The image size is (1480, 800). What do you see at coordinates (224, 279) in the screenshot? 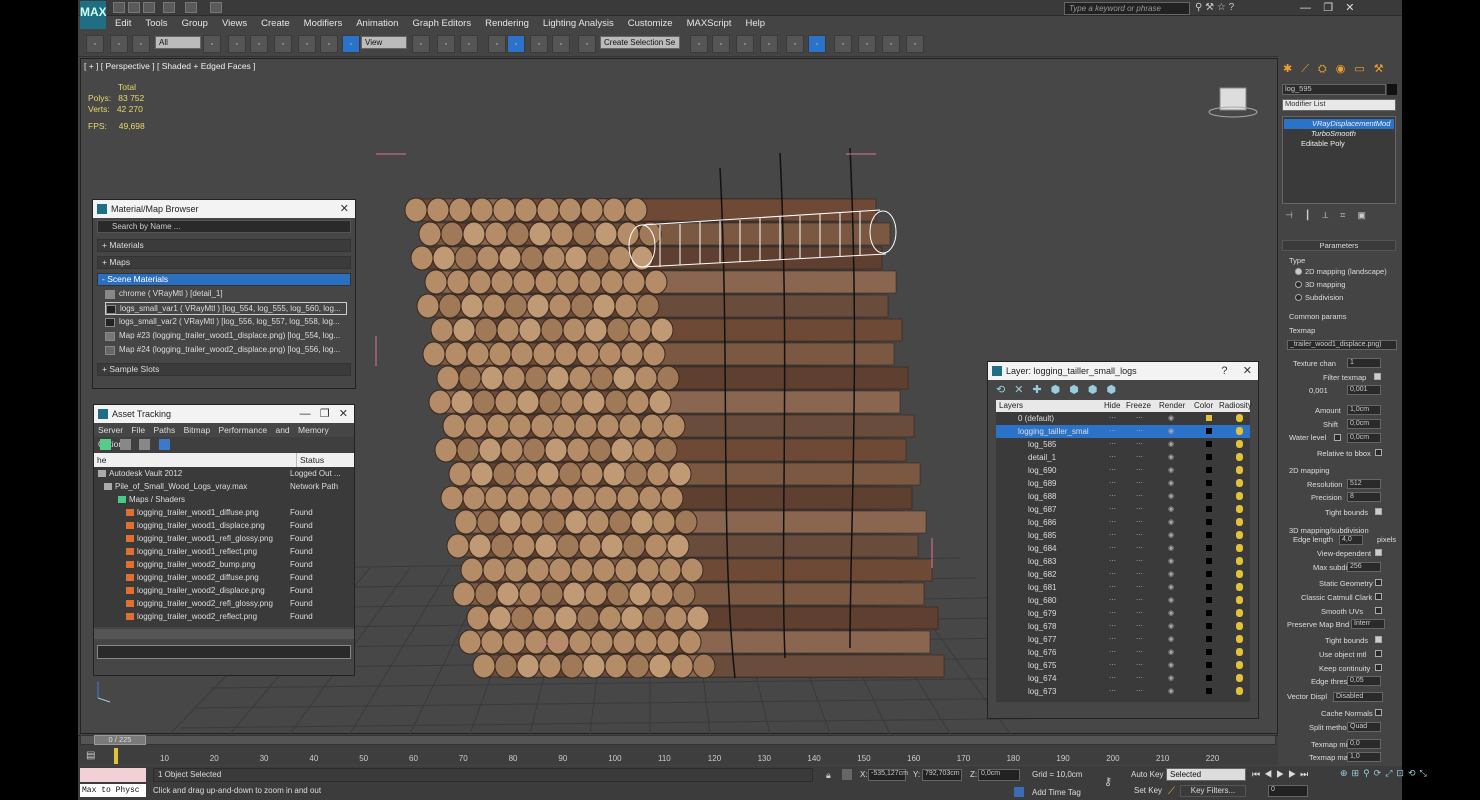
I see `section-scene-materials: - Scene Materials` at bounding box center [224, 279].